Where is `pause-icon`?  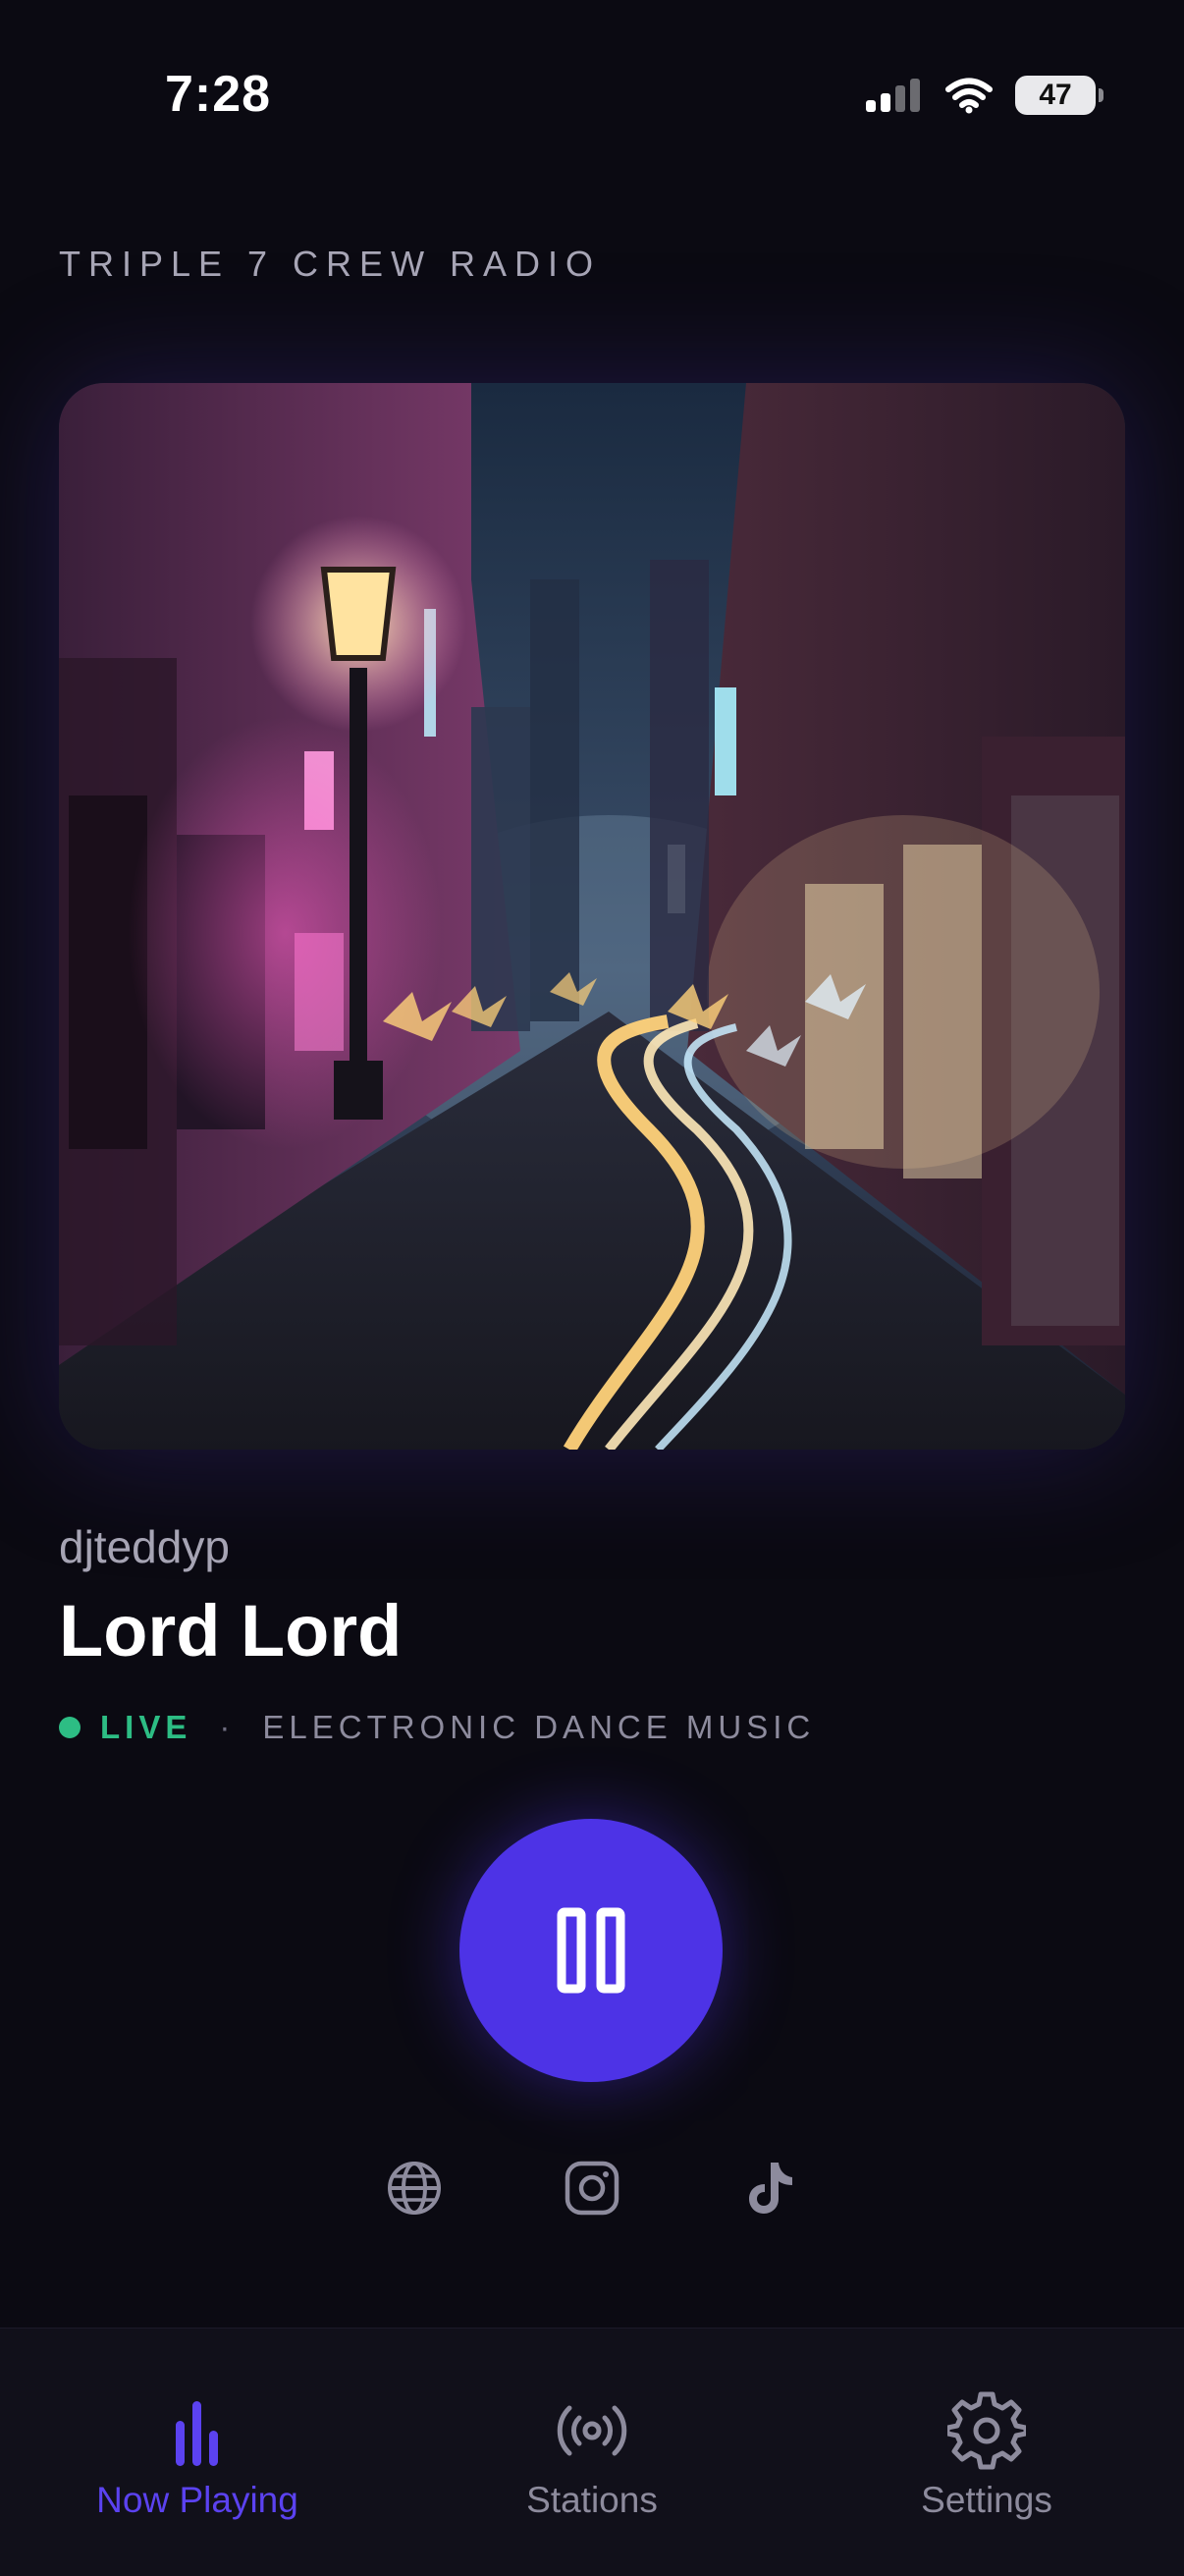
pause-icon is located at coordinates (591, 1950).